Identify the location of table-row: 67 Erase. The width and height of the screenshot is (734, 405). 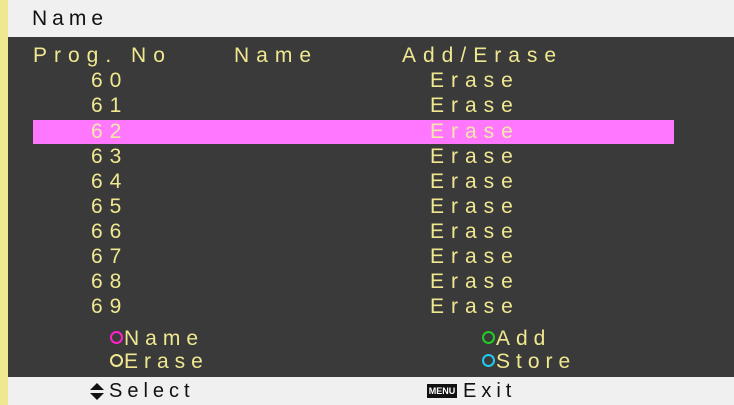
(353, 257).